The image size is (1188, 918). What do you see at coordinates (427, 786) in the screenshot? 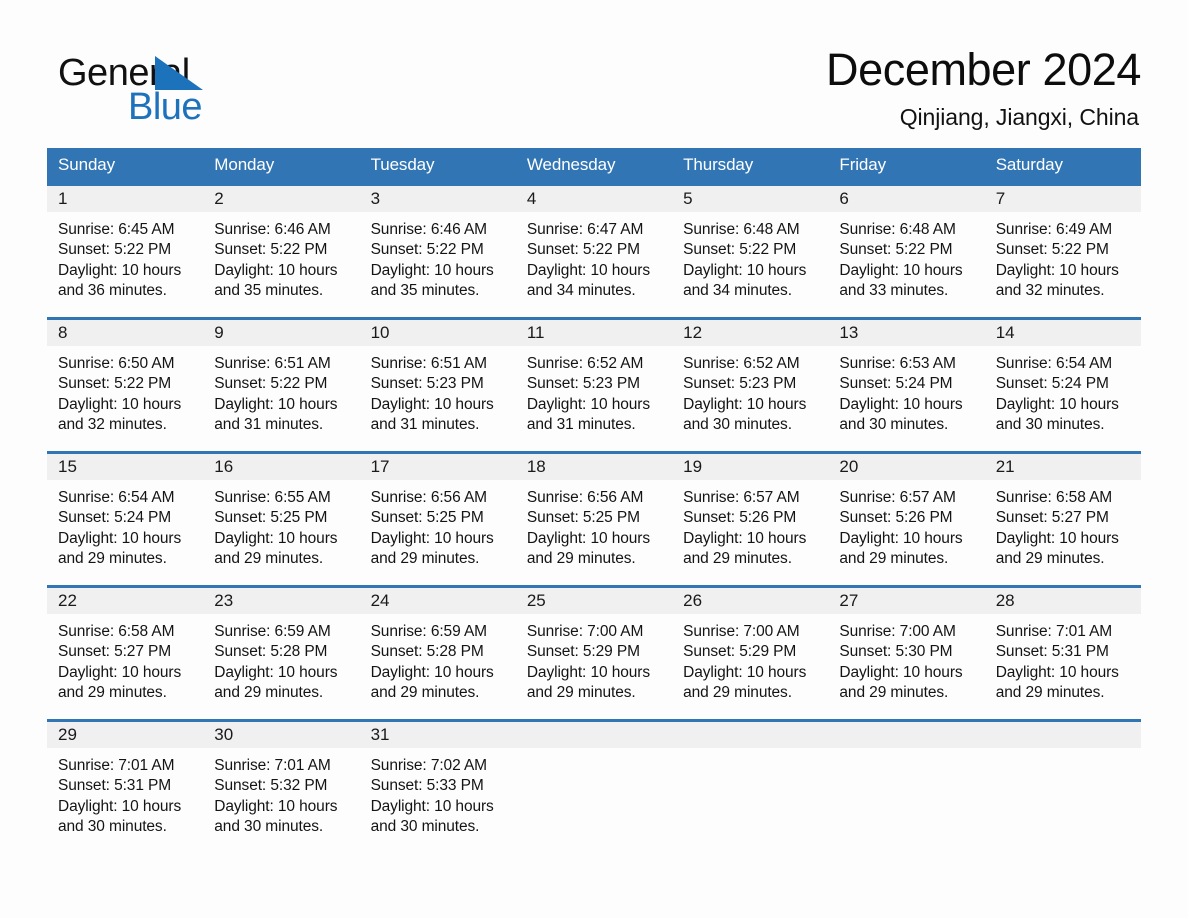
I see `sunset-time: Sunset: 5:33 PM` at bounding box center [427, 786].